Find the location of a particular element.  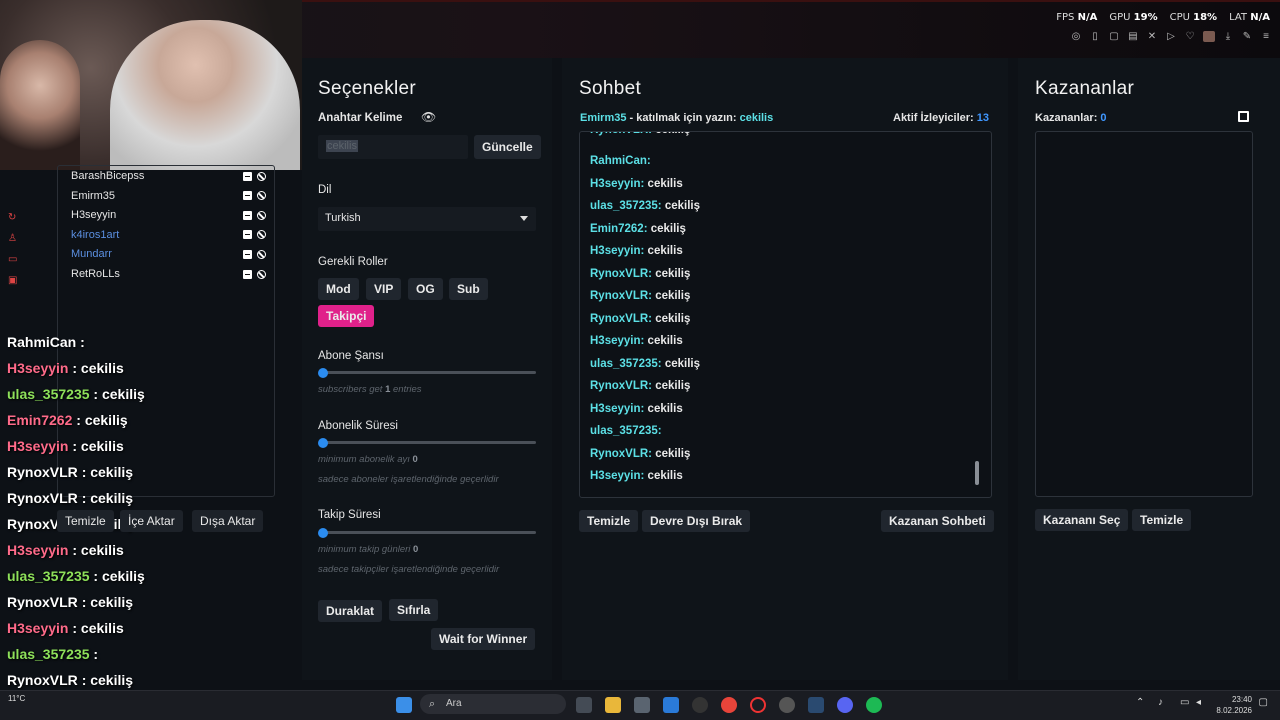

winners-title: Kazananlar is located at coordinates (1085, 88).